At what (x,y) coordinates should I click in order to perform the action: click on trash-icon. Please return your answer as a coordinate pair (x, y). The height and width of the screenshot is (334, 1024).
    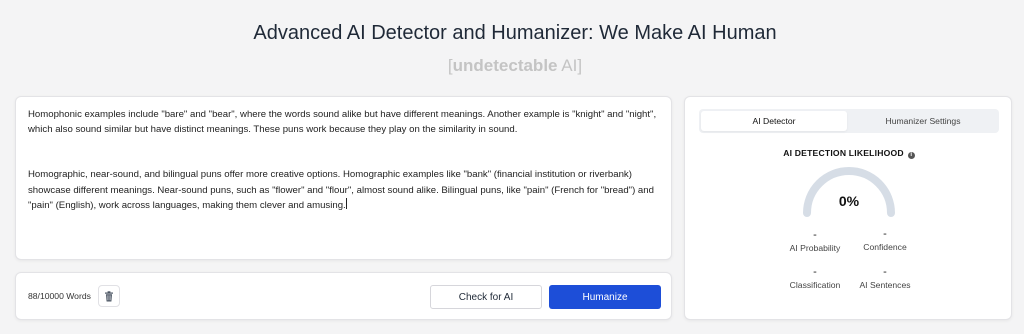
    Looking at the image, I should click on (109, 295).